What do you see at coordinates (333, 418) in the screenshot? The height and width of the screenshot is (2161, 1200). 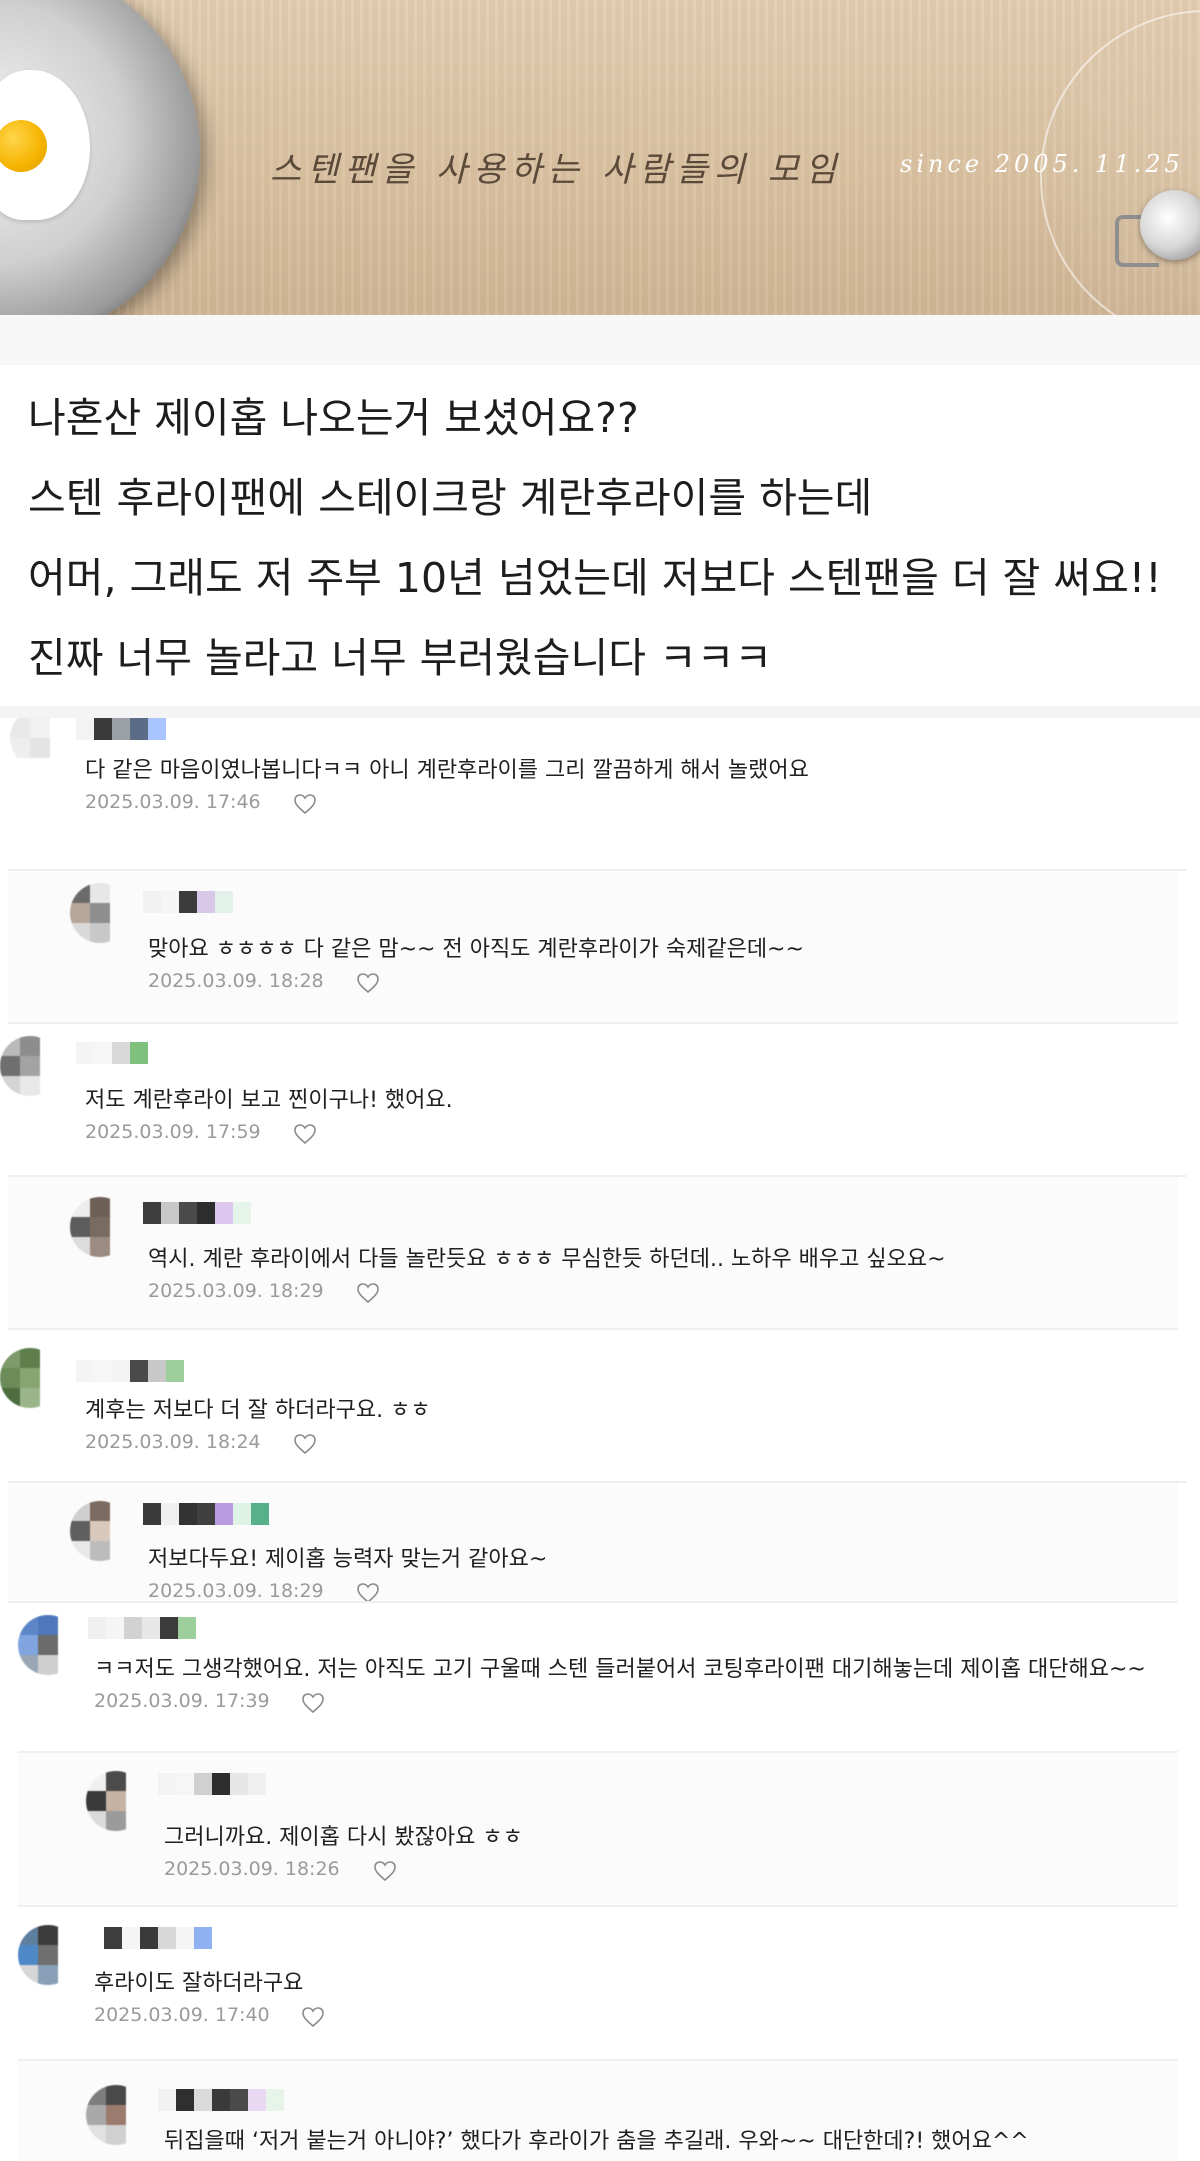 I see `post-line: 나혼산 제이홉 나오는거 보셨어요??` at bounding box center [333, 418].